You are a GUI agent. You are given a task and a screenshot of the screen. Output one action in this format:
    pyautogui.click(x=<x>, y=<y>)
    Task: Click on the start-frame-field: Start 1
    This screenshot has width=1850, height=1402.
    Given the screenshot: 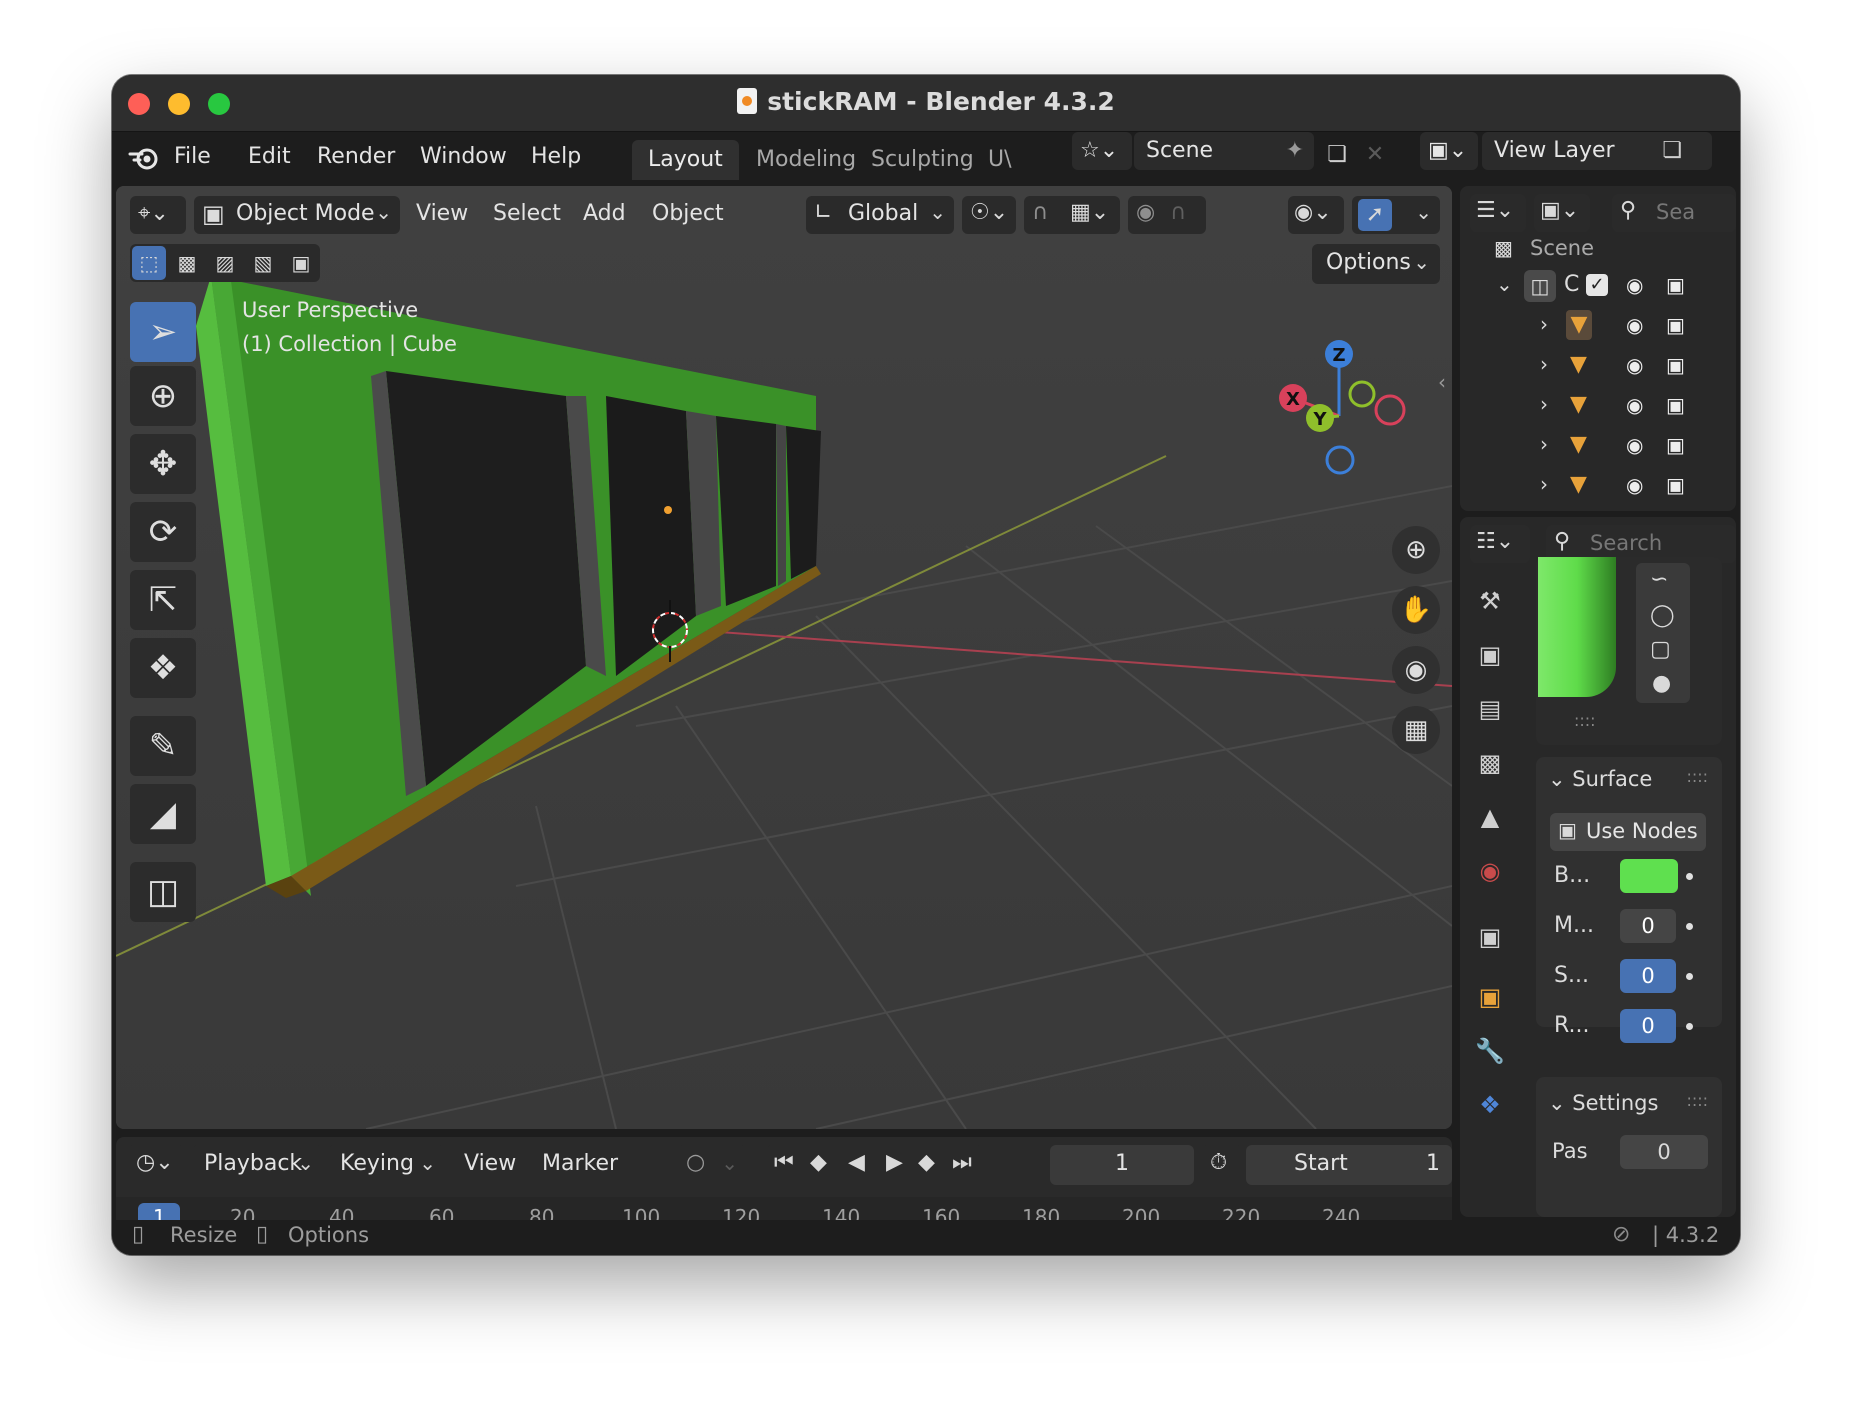 What is the action you would take?
    pyautogui.click(x=1349, y=1165)
    